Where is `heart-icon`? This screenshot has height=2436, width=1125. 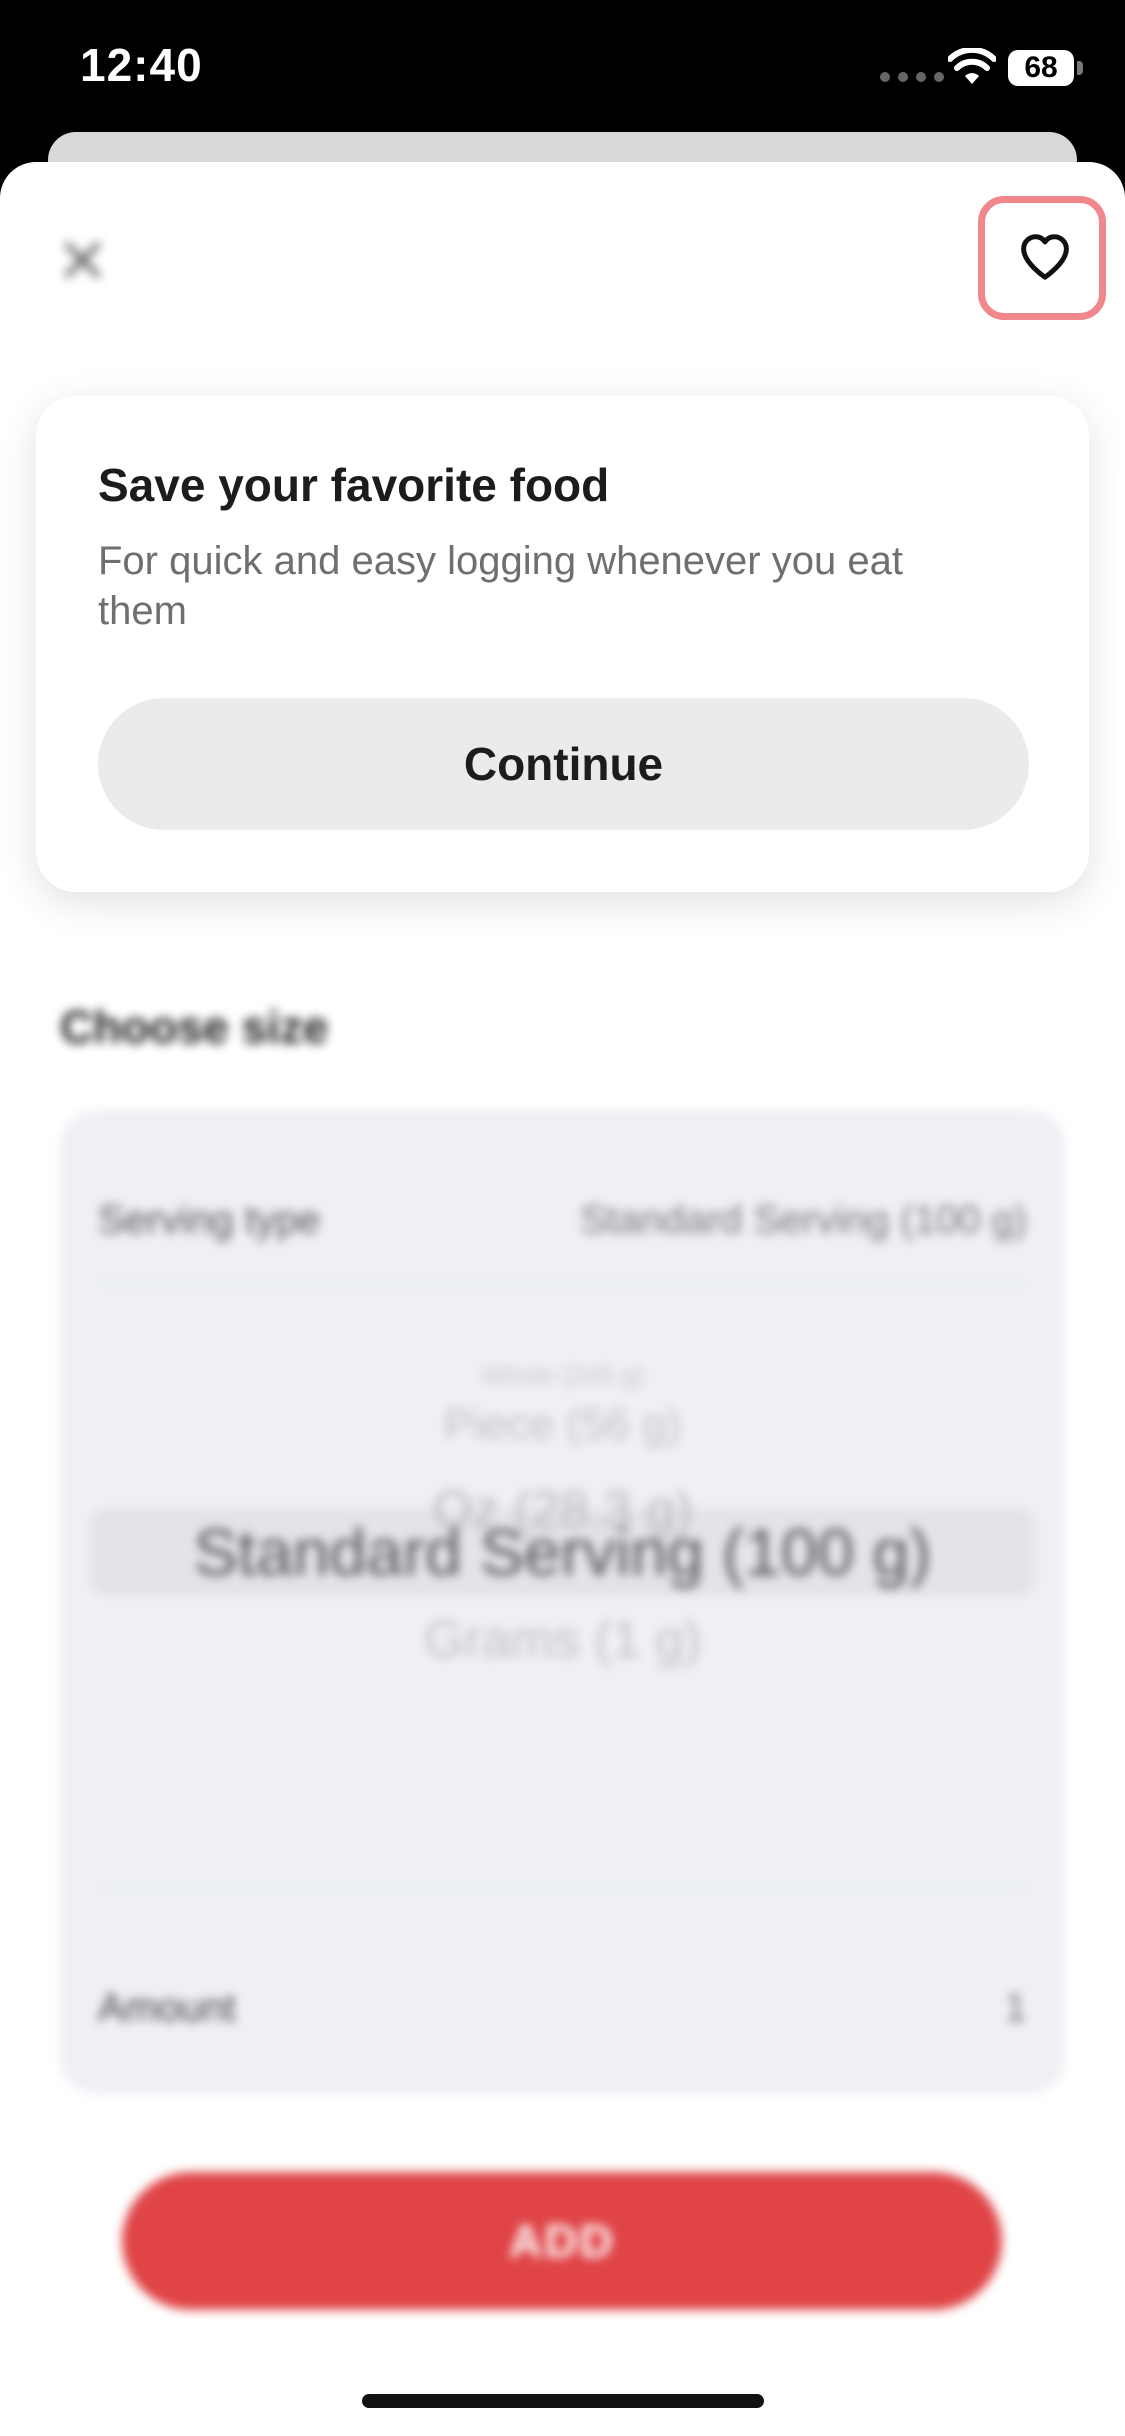 heart-icon is located at coordinates (1045, 257).